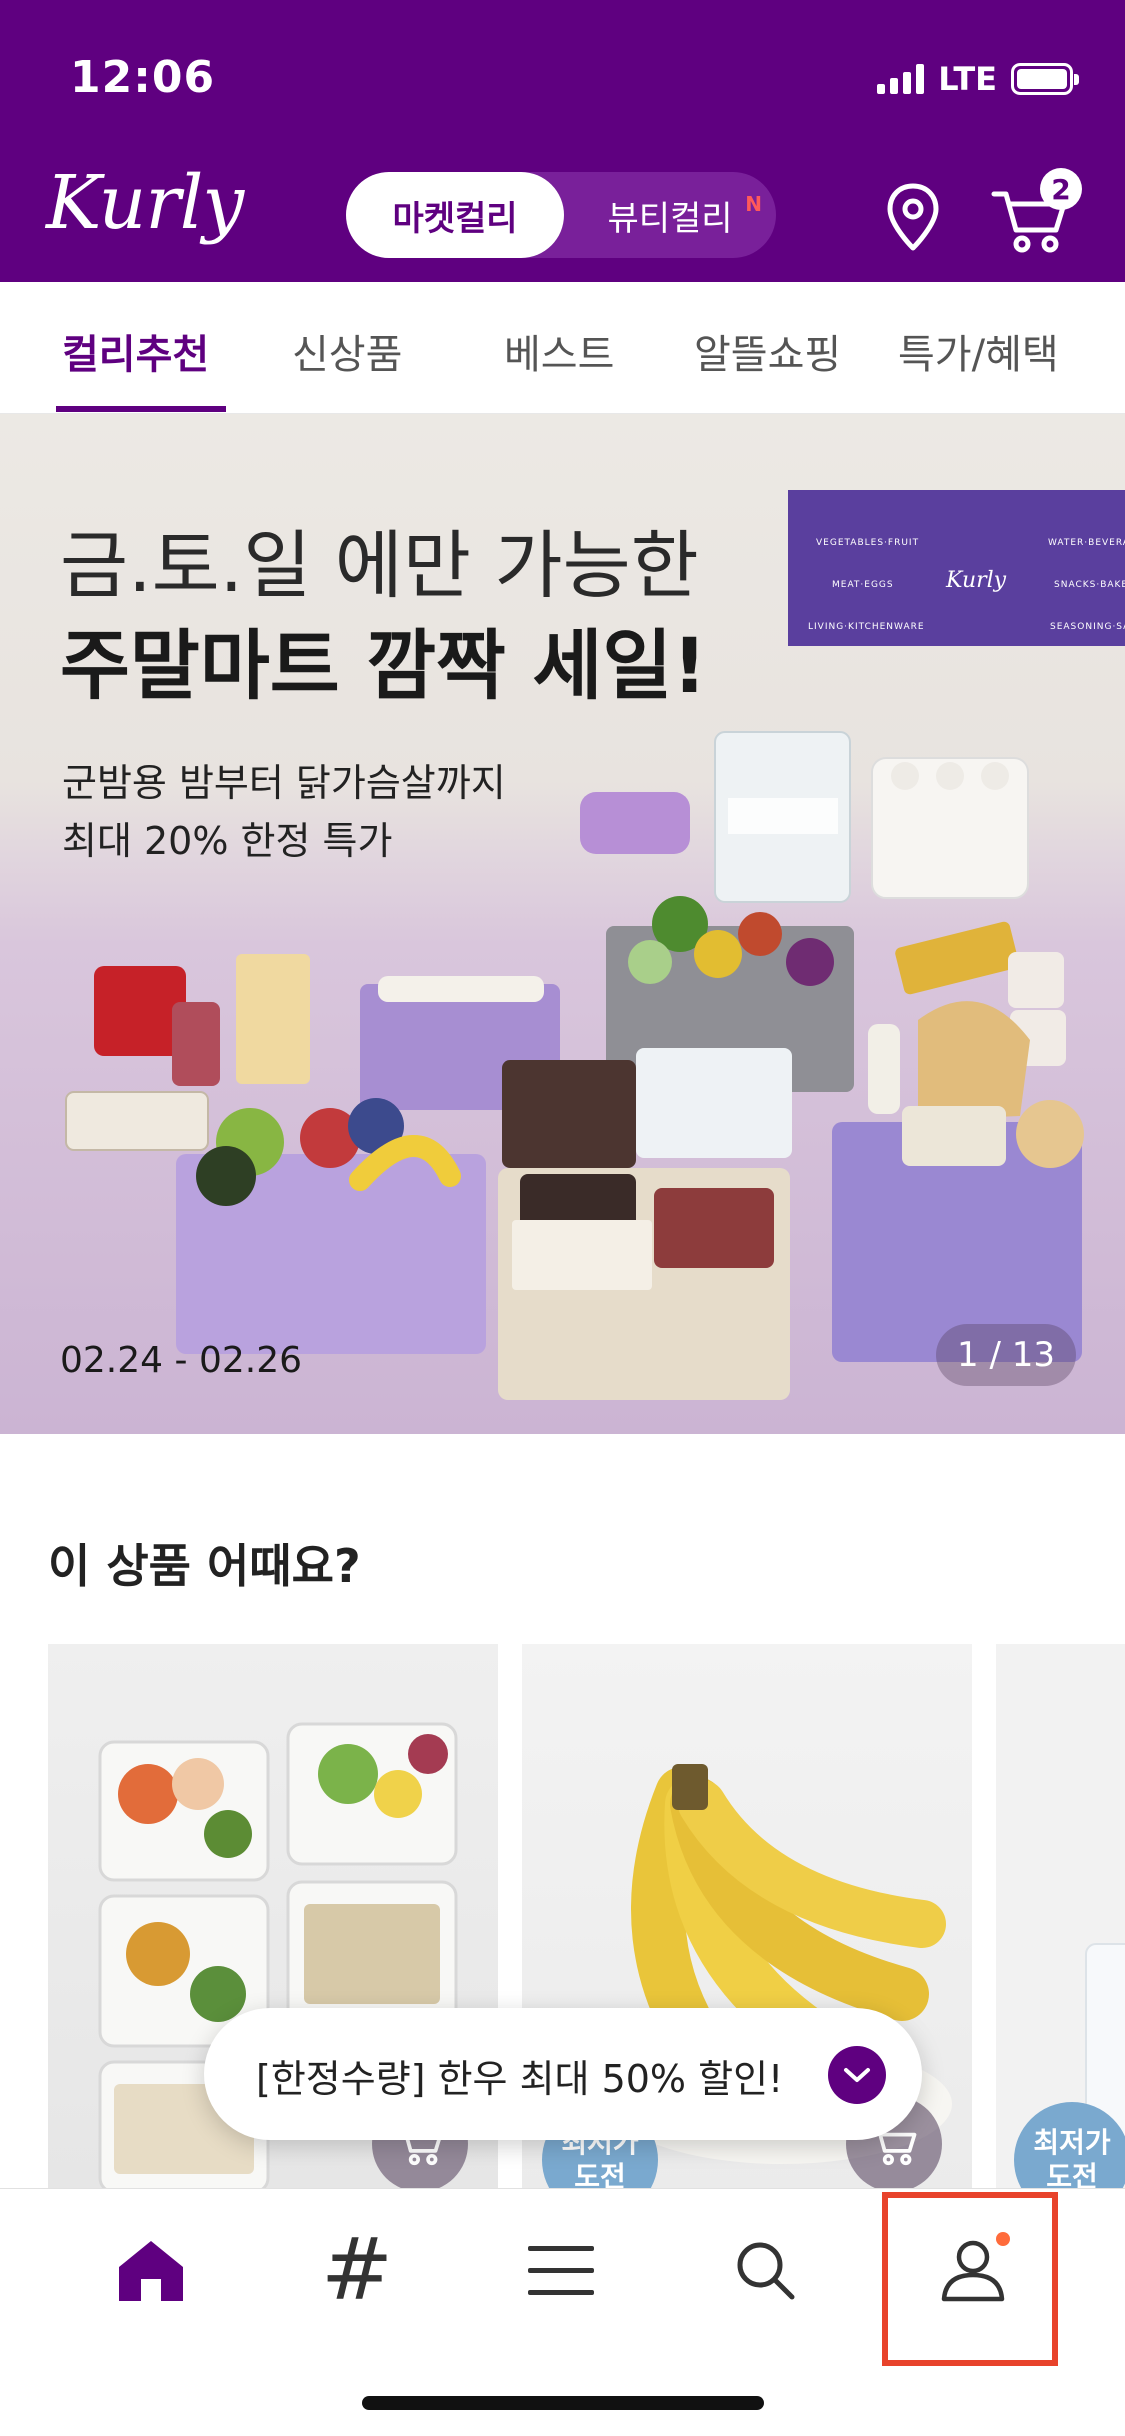  What do you see at coordinates (135, 351) in the screenshot?
I see `tab-recommend: 컬리추천` at bounding box center [135, 351].